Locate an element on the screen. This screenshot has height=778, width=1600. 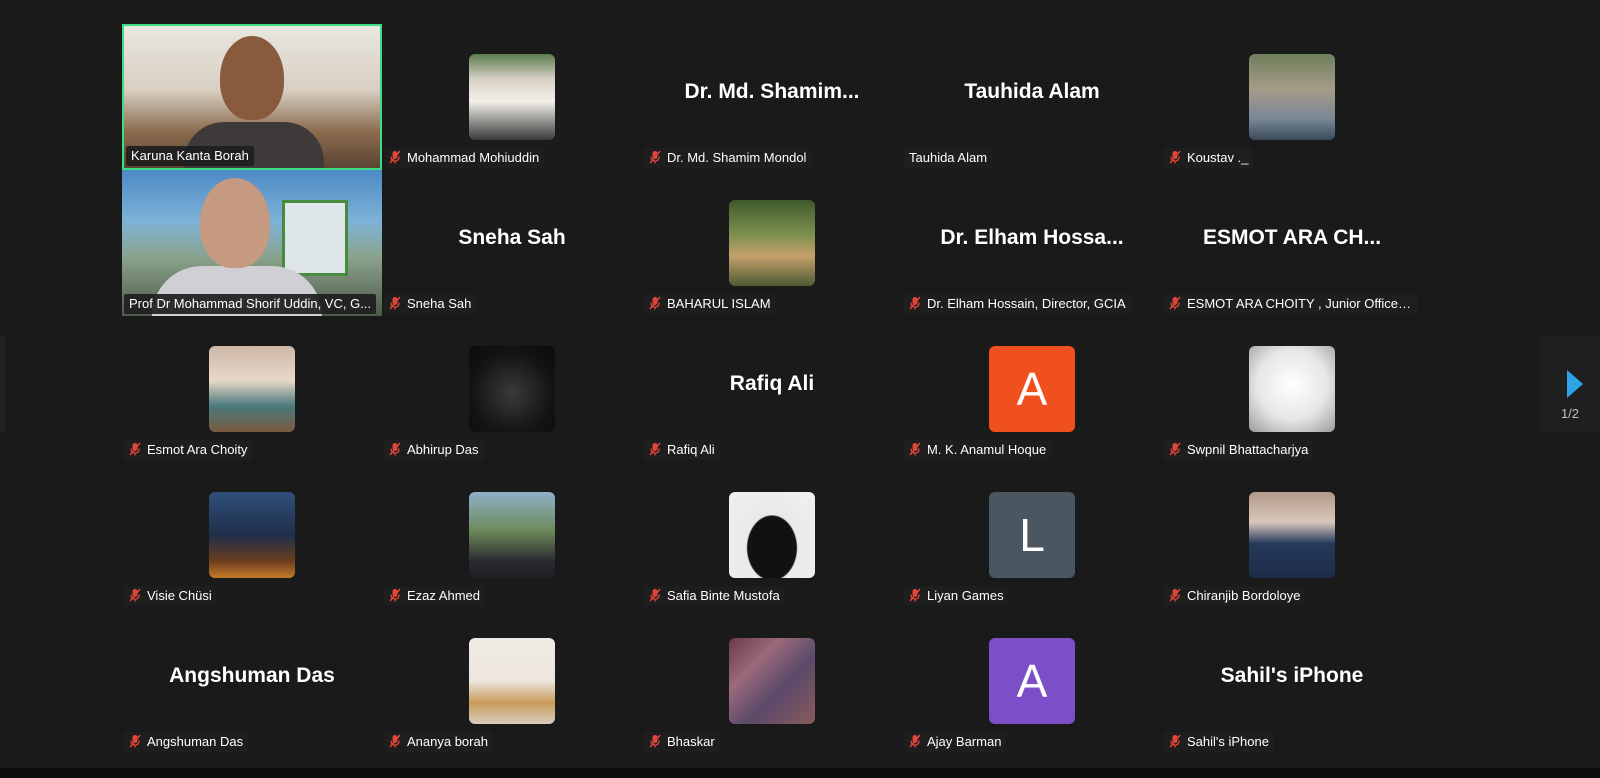
participant-tile: Karuna Kanta Borah is located at coordinates (252, 97).